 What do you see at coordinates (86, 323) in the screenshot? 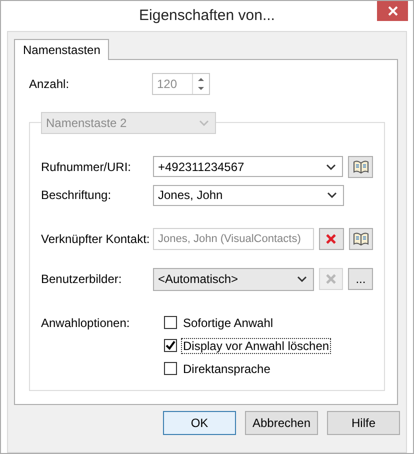
I see `options-label: Anwahloptionen:` at bounding box center [86, 323].